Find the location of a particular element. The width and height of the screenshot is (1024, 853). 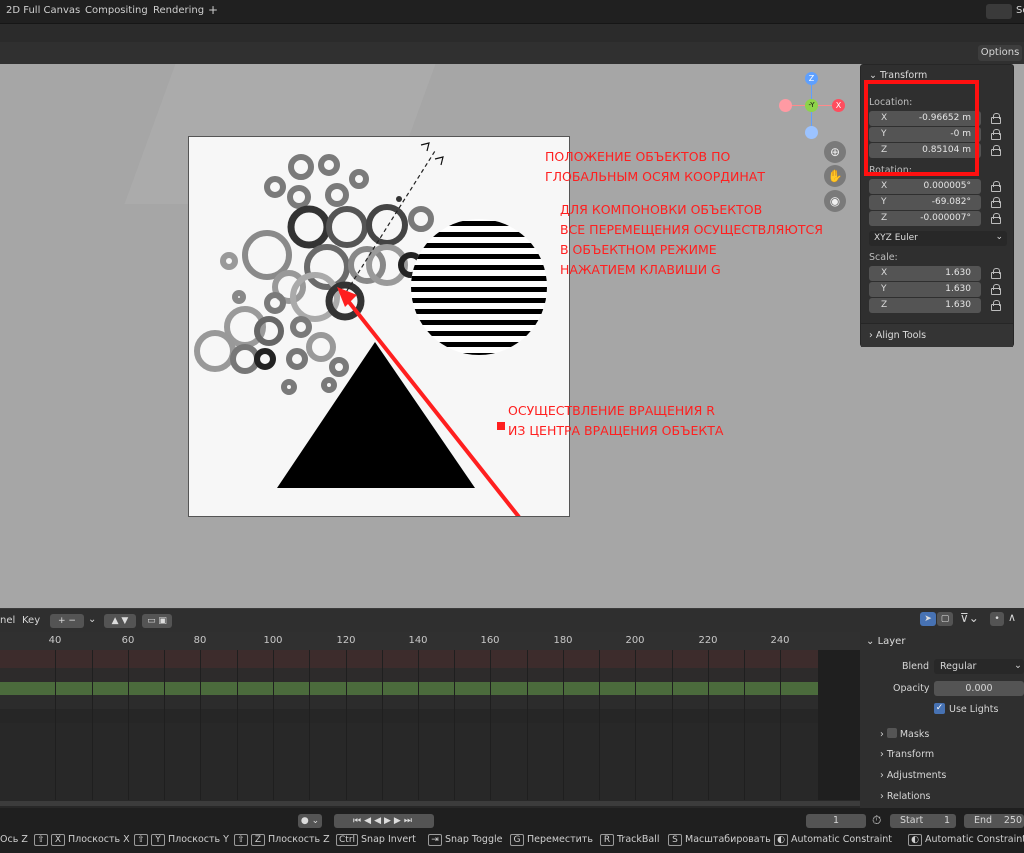

proportional-edit-icon: • is located at coordinates (997, 619).